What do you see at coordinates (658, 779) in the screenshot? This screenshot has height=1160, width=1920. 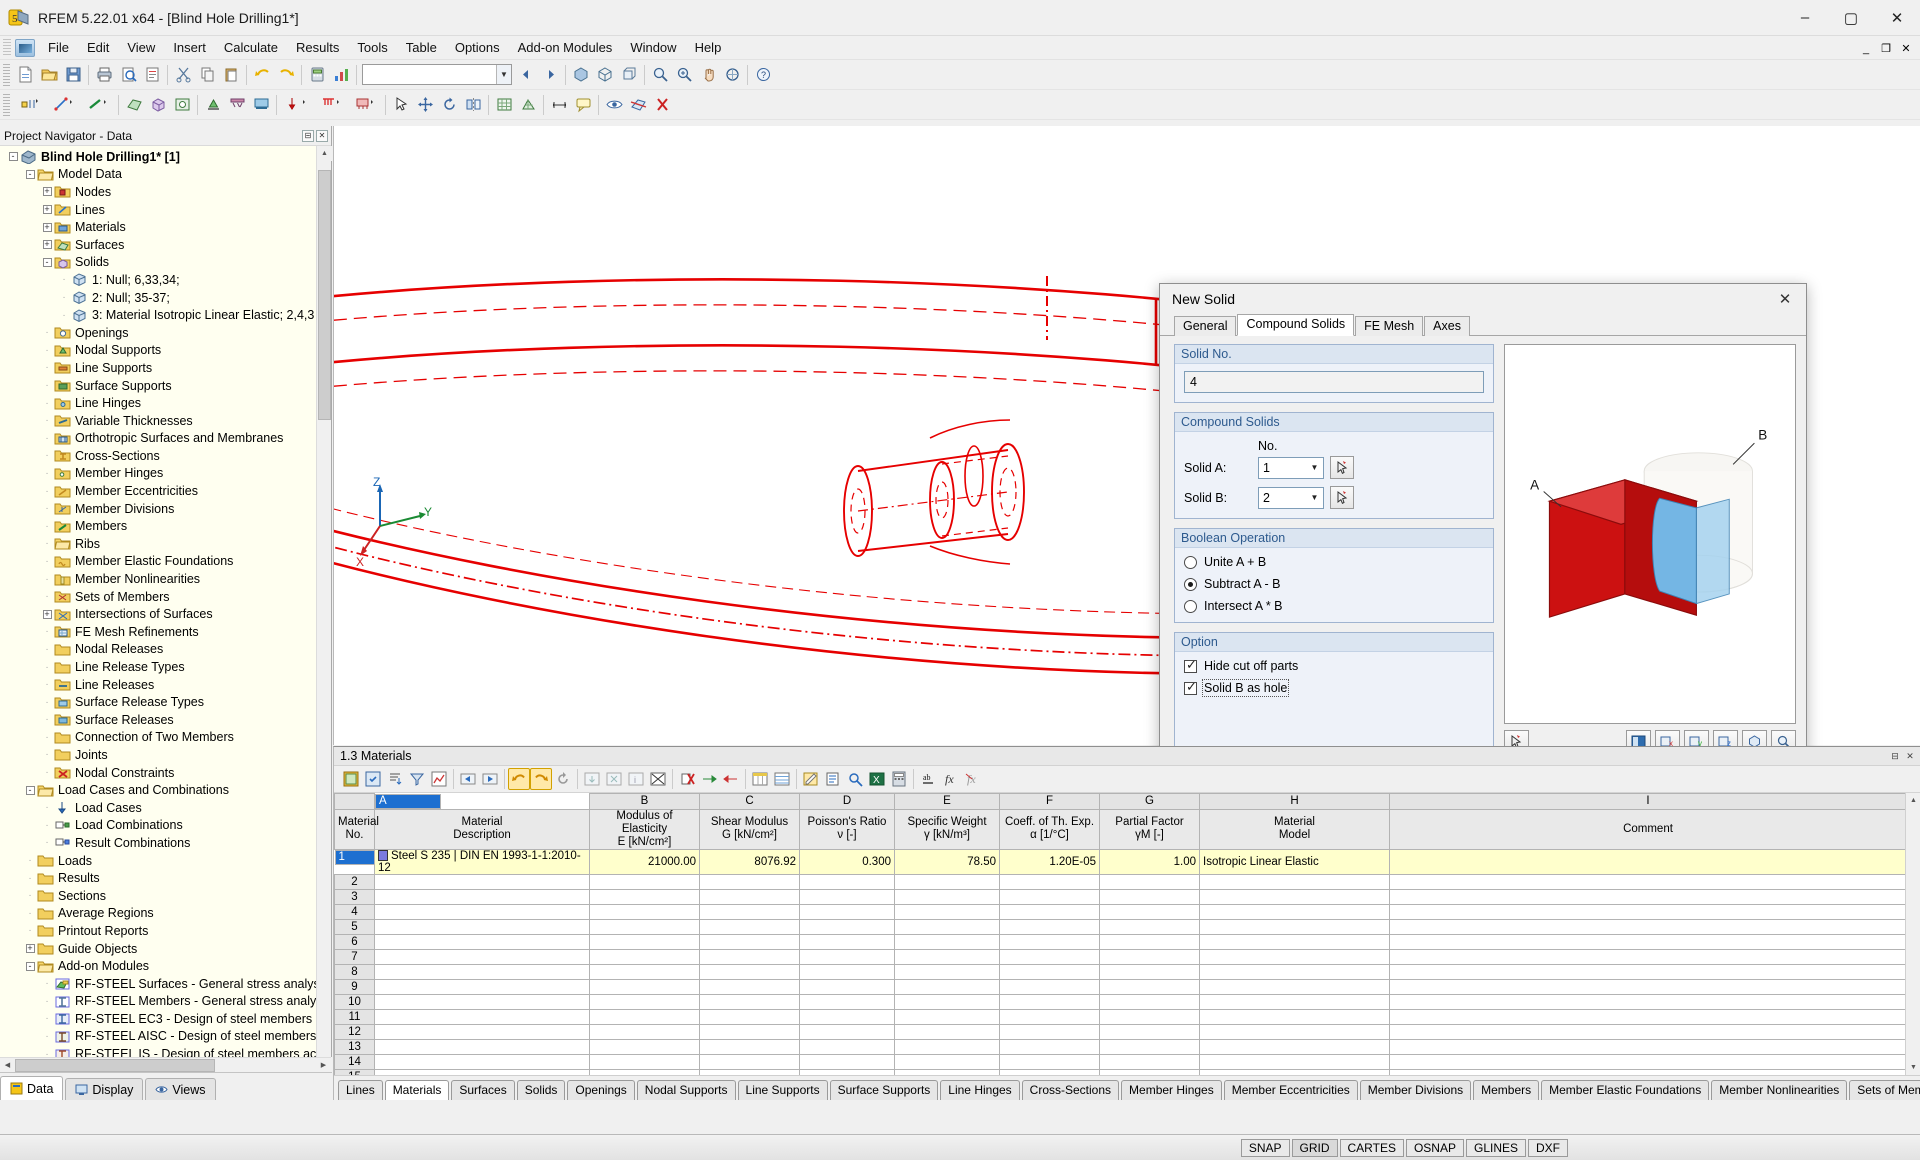 I see `table-crossed-icon` at bounding box center [658, 779].